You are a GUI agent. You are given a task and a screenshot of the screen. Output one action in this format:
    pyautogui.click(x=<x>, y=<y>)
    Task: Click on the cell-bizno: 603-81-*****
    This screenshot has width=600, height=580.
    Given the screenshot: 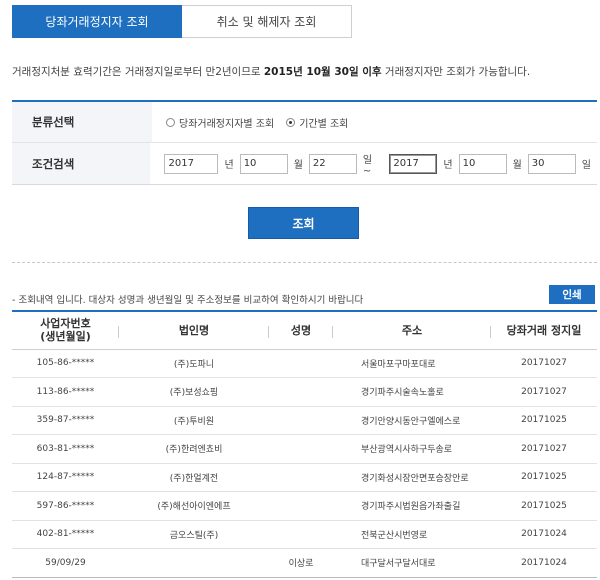 What is the action you would take?
    pyautogui.click(x=65, y=449)
    